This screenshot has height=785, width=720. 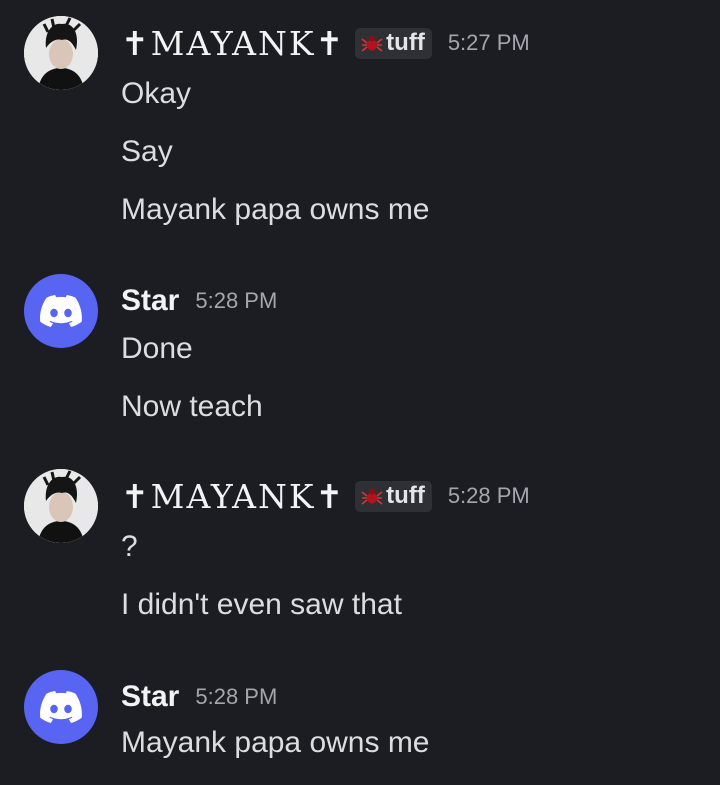 I want to click on message-line: Okay, so click(x=156, y=93).